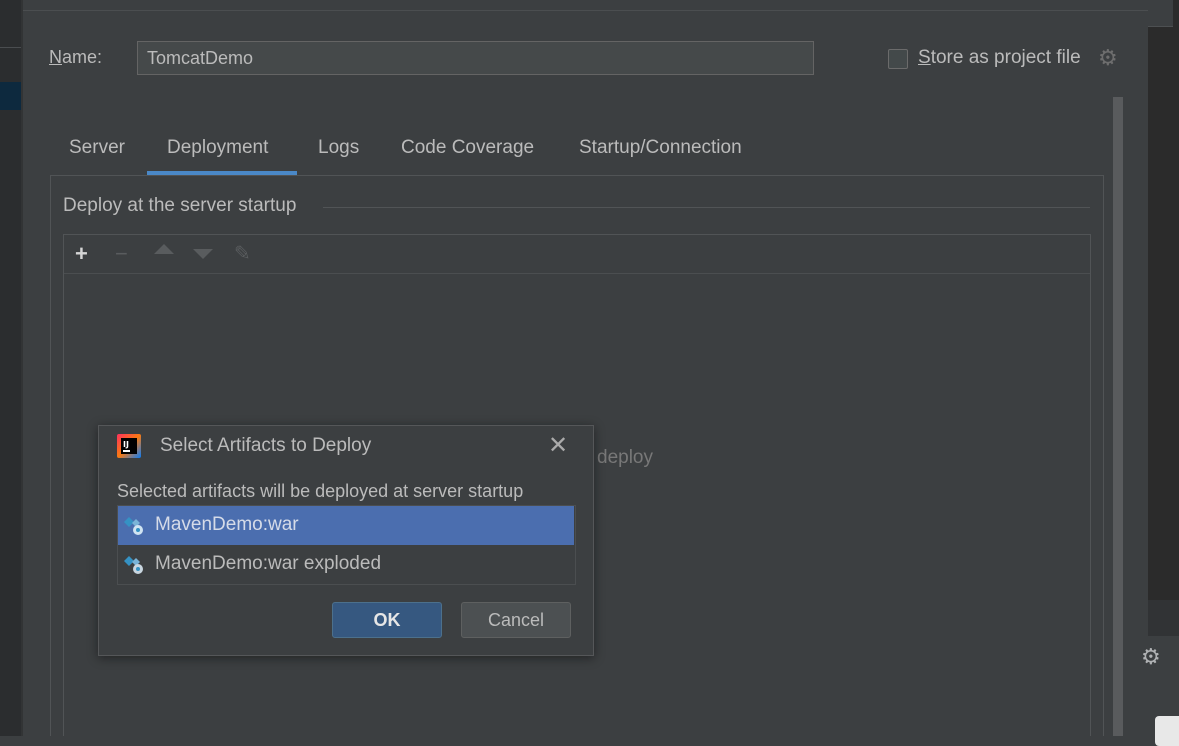 The height and width of the screenshot is (746, 1179). I want to click on section-title: Deploy at the server startup, so click(180, 205).